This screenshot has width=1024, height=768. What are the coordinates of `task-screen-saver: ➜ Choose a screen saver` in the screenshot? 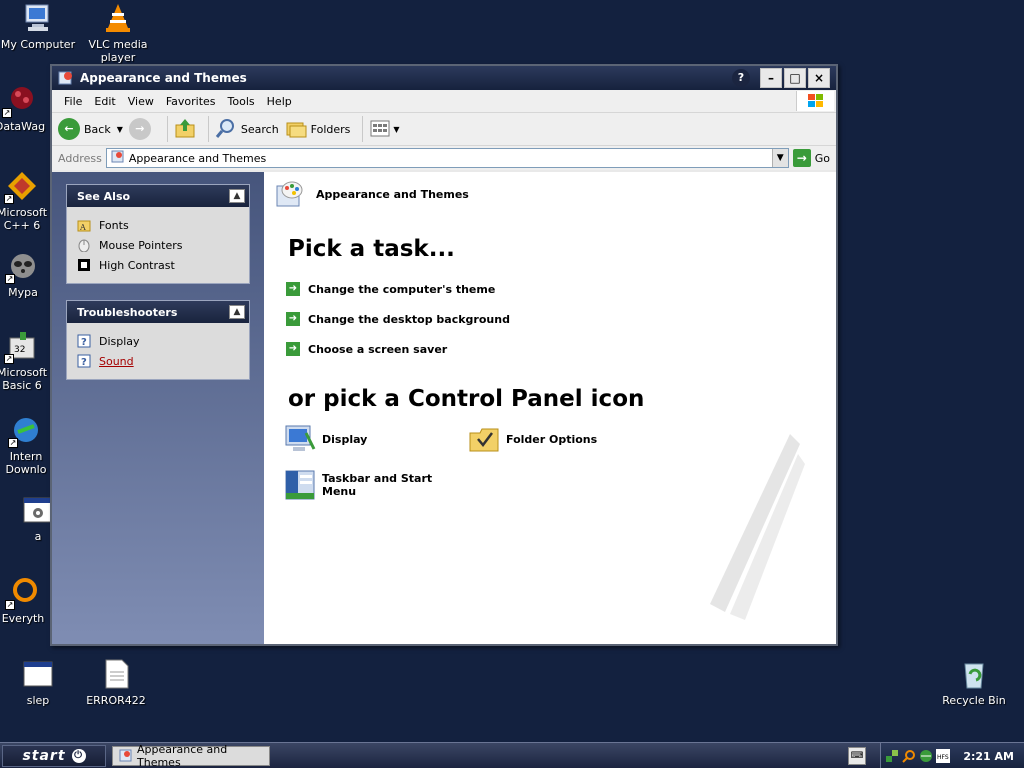 It's located at (556, 349).